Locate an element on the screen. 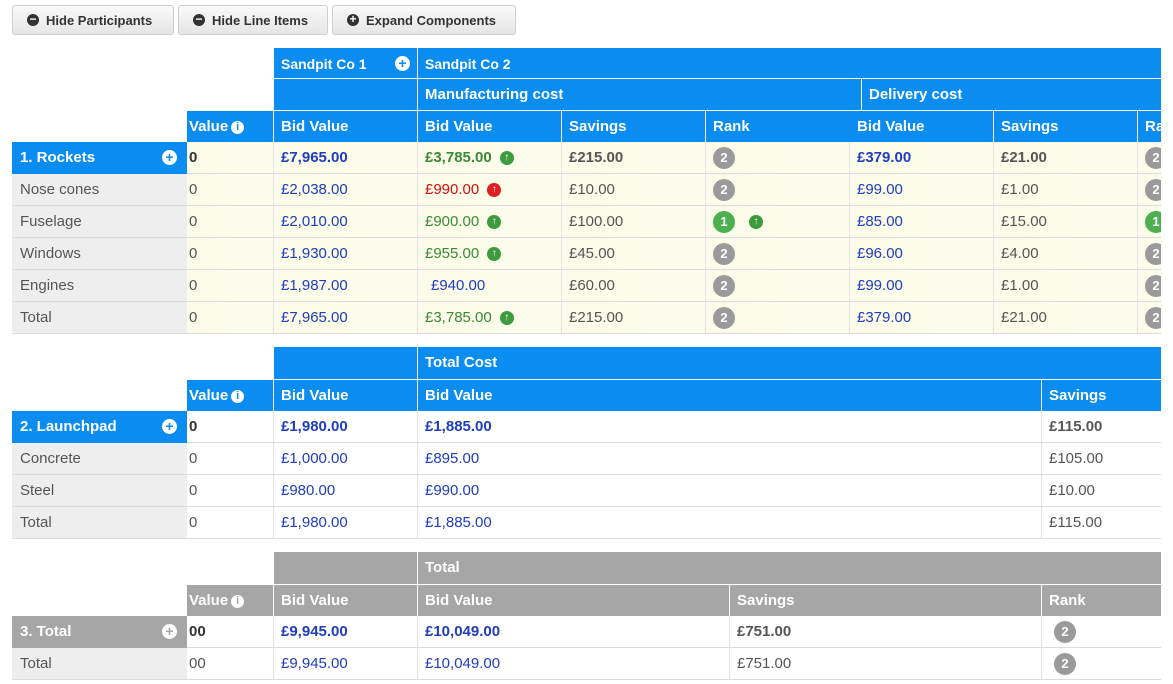  bid-cell: £379.00 is located at coordinates (922, 158).